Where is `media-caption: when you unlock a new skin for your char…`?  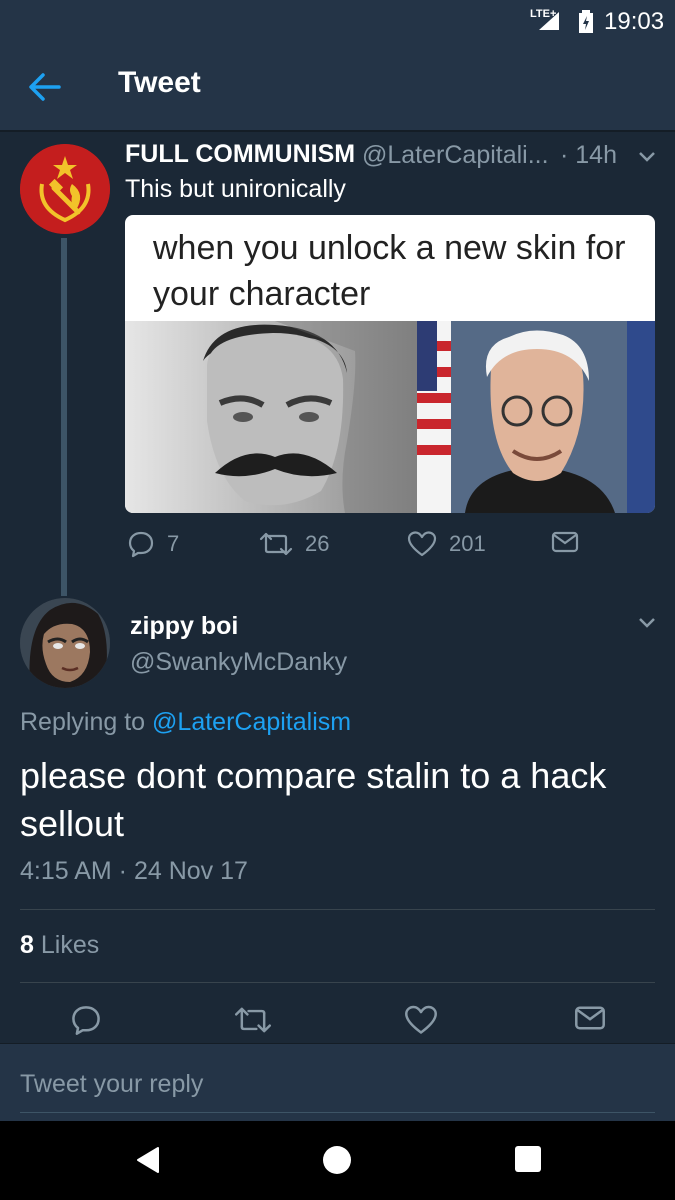 media-caption: when you unlock a new skin for your char… is located at coordinates (389, 271).